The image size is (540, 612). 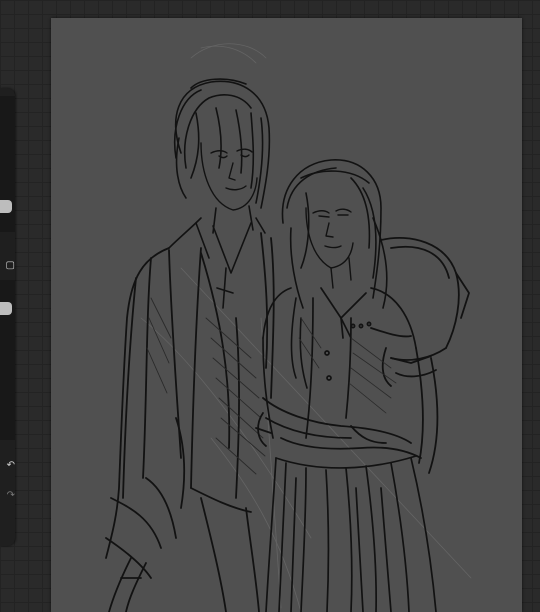 What do you see at coordinates (7, 164) in the screenshot?
I see `brush-size-slider` at bounding box center [7, 164].